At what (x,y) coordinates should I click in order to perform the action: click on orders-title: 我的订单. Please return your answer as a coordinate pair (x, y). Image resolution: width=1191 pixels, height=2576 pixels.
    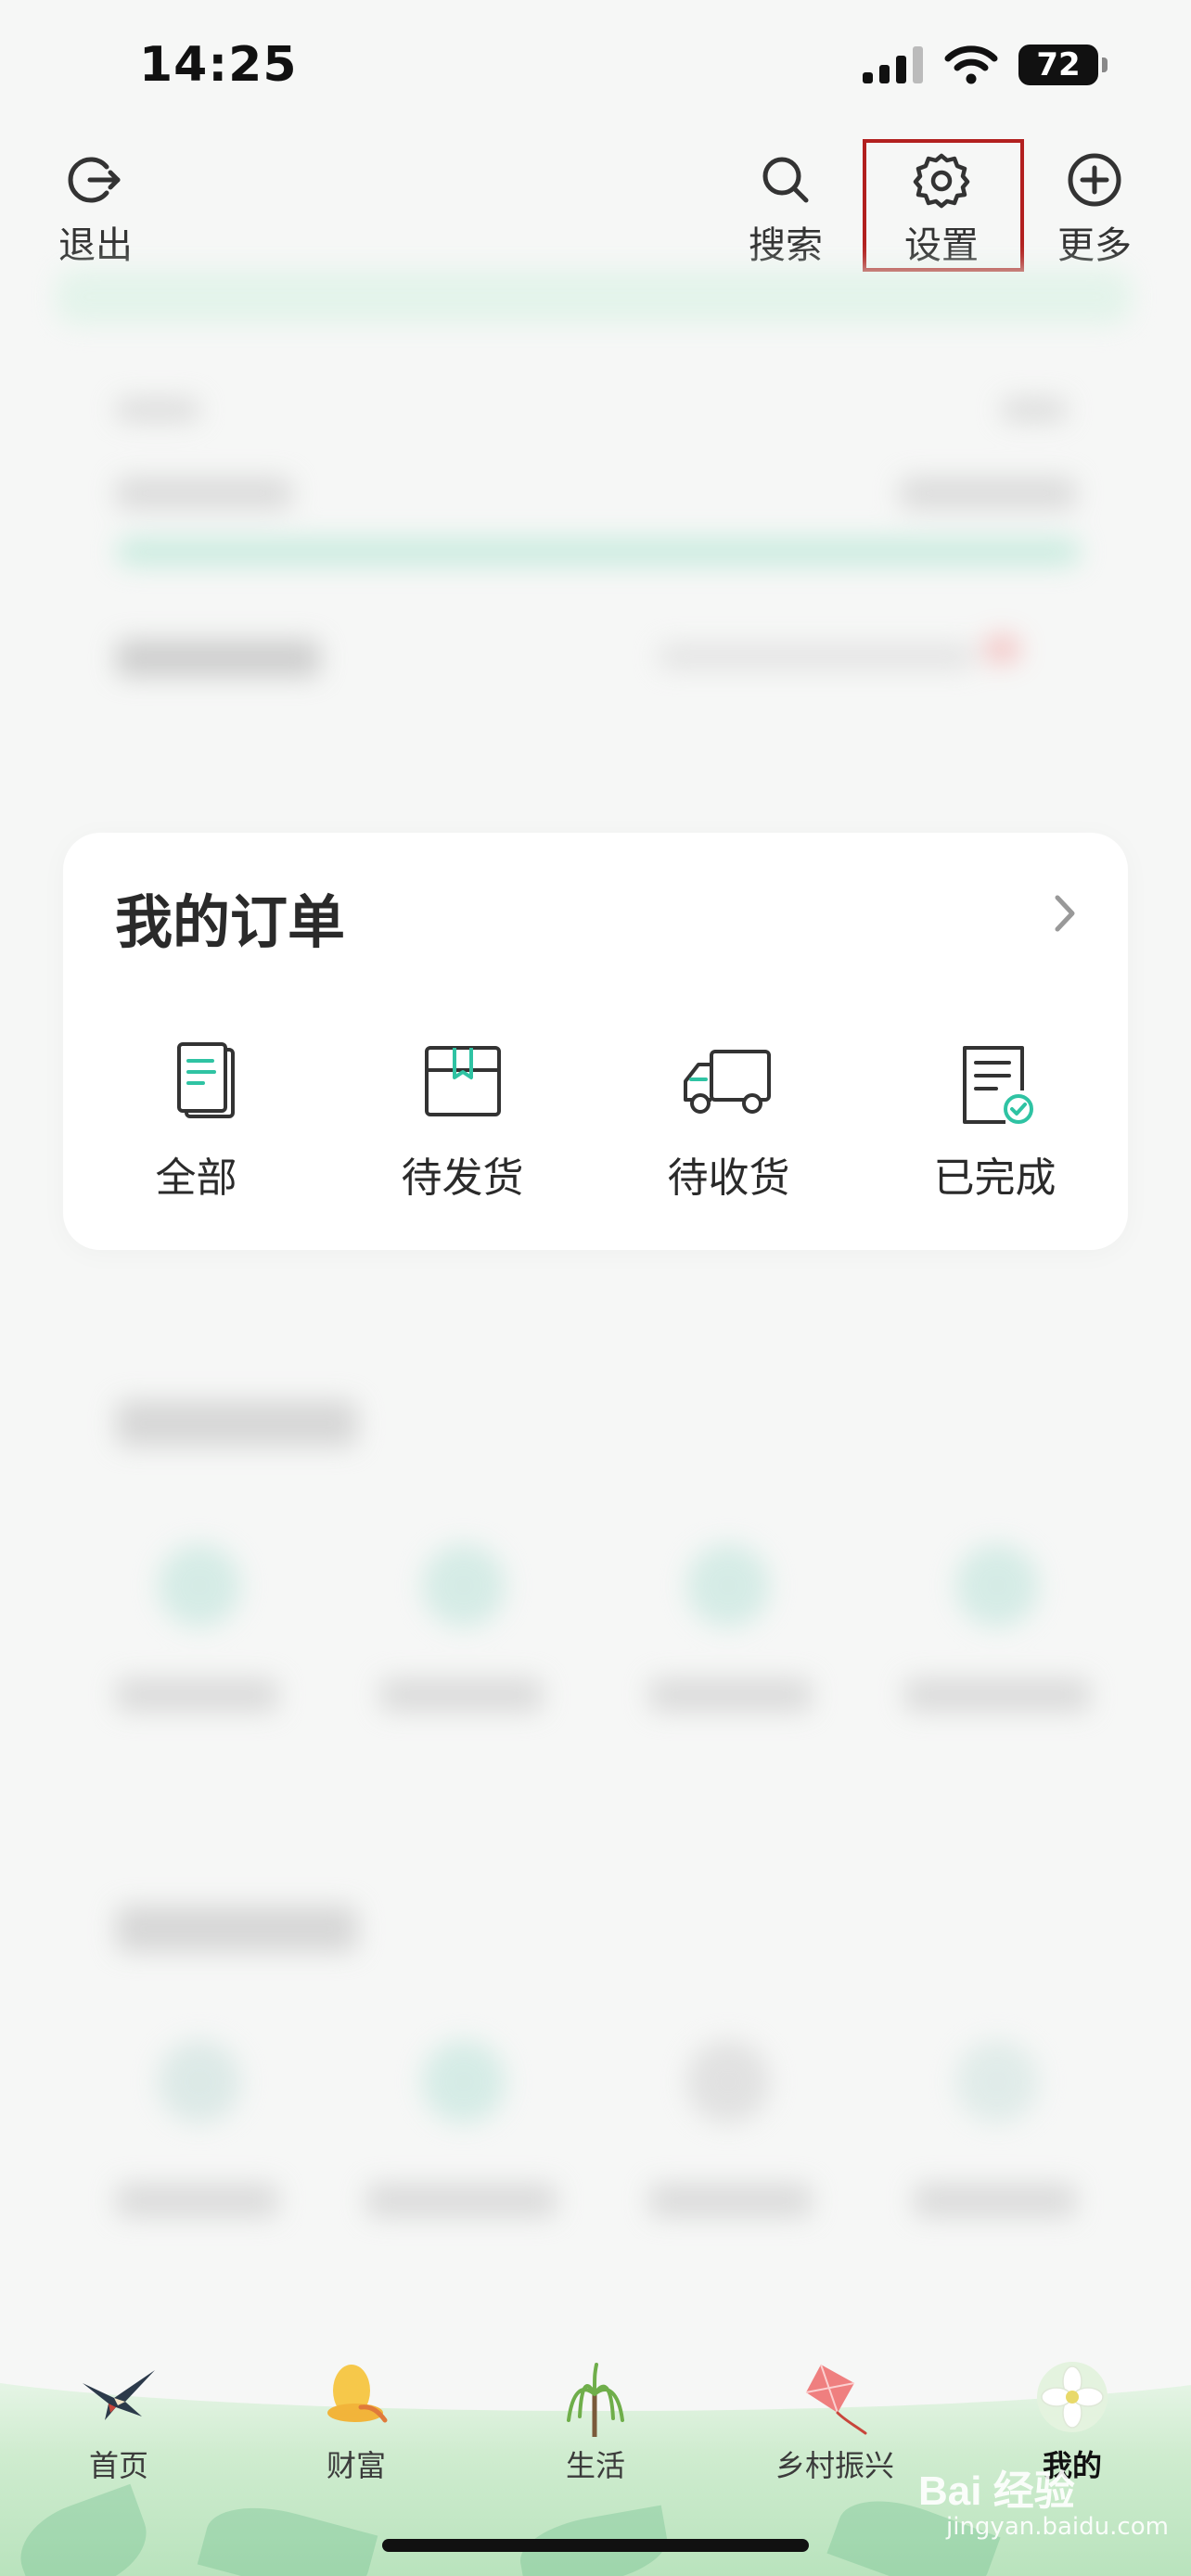
    Looking at the image, I should click on (230, 922).